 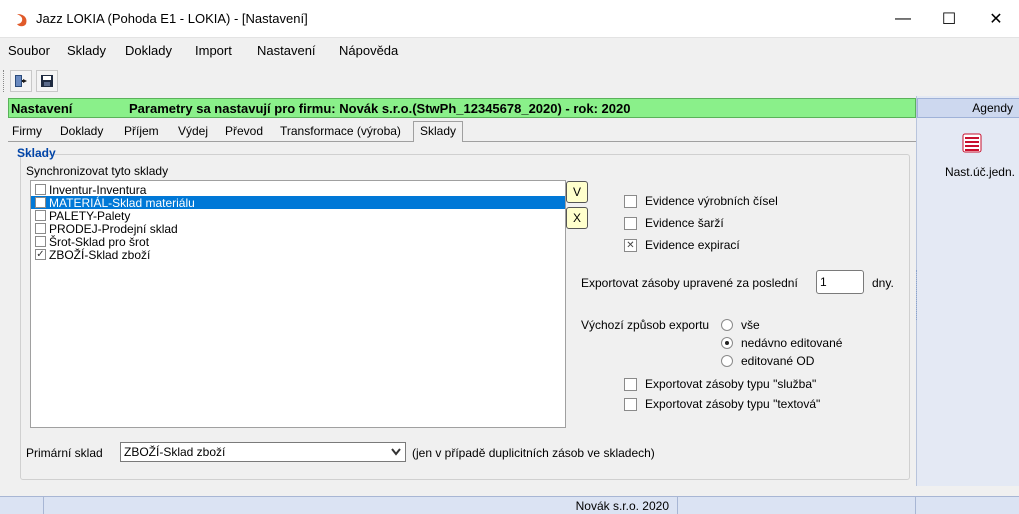 I want to click on agendy-panel: Agendy Nast.úč.jedn., so click(x=967, y=291).